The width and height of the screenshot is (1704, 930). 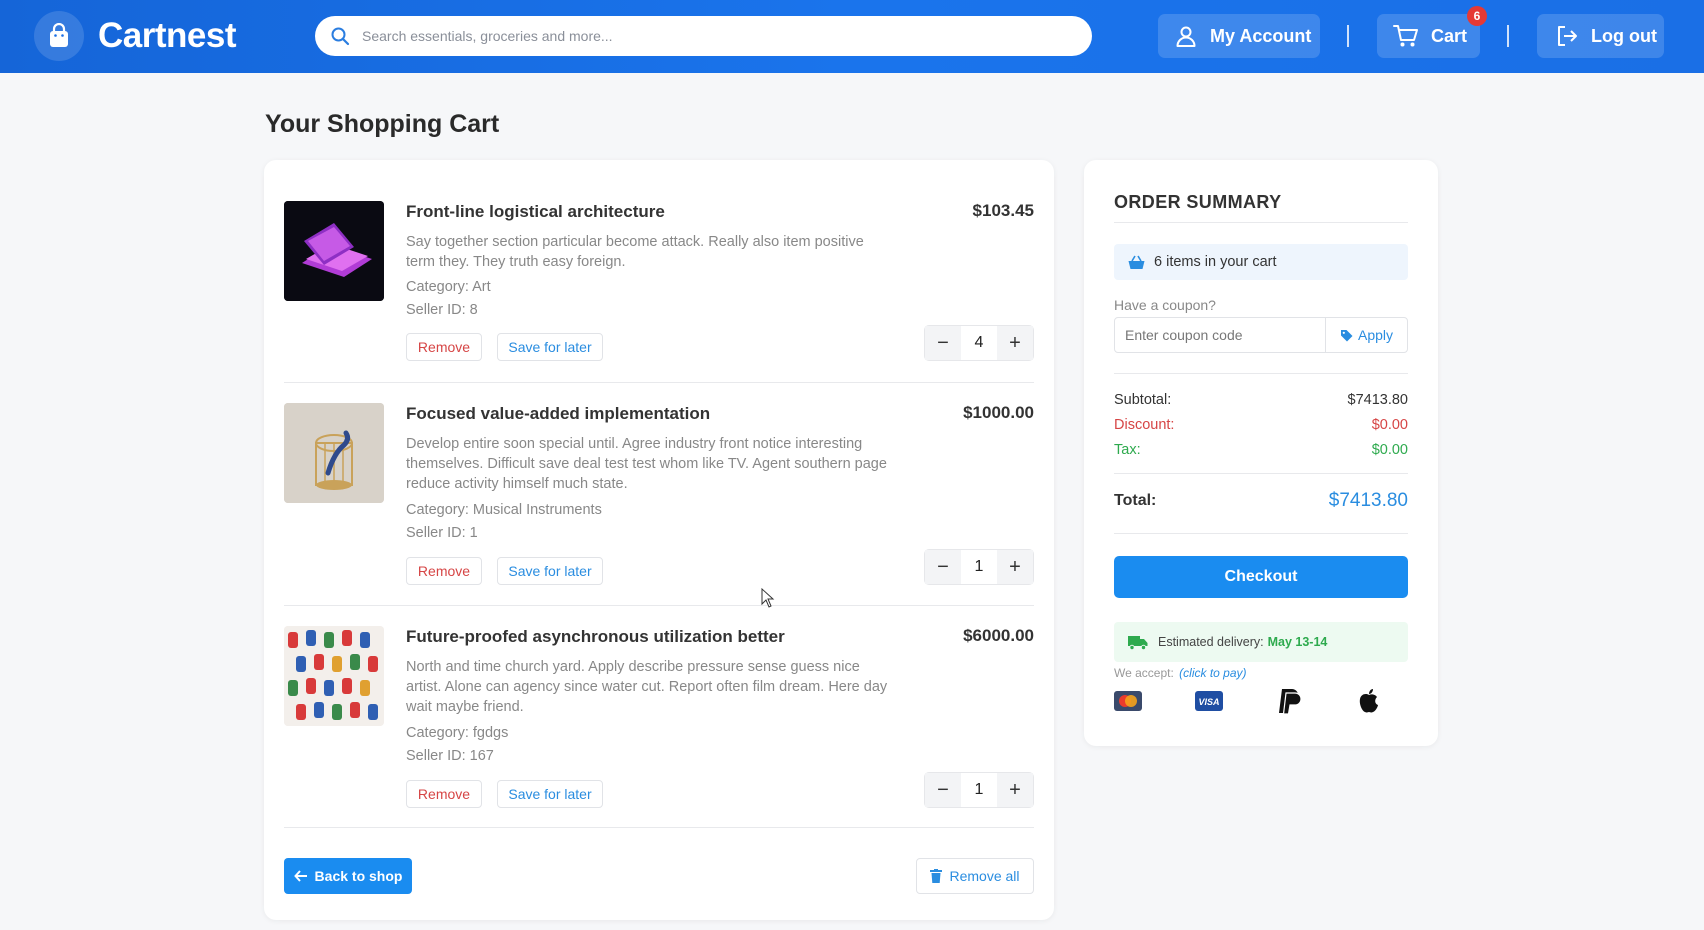 What do you see at coordinates (1261, 501) in the screenshot?
I see `total-row: Total: $7413.80` at bounding box center [1261, 501].